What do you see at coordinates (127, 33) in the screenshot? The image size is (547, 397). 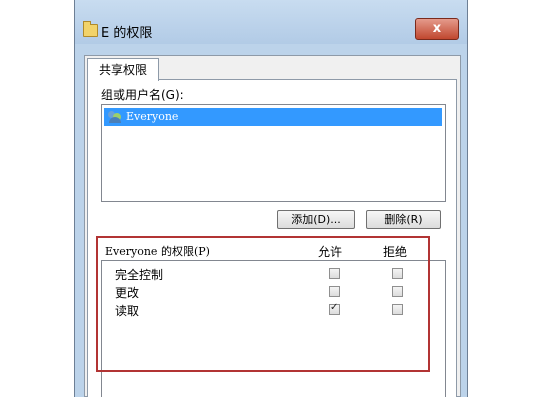 I see `window-title: E 的权限` at bounding box center [127, 33].